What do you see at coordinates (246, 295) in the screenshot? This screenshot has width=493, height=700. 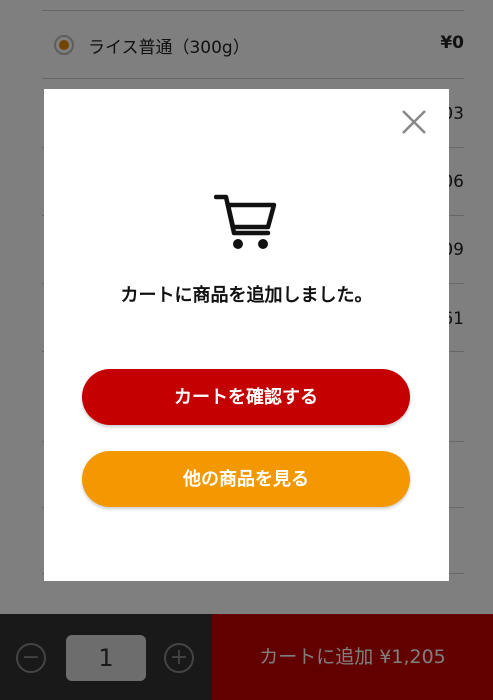 I see `dialog-message: カートに商品を追加しました。` at bounding box center [246, 295].